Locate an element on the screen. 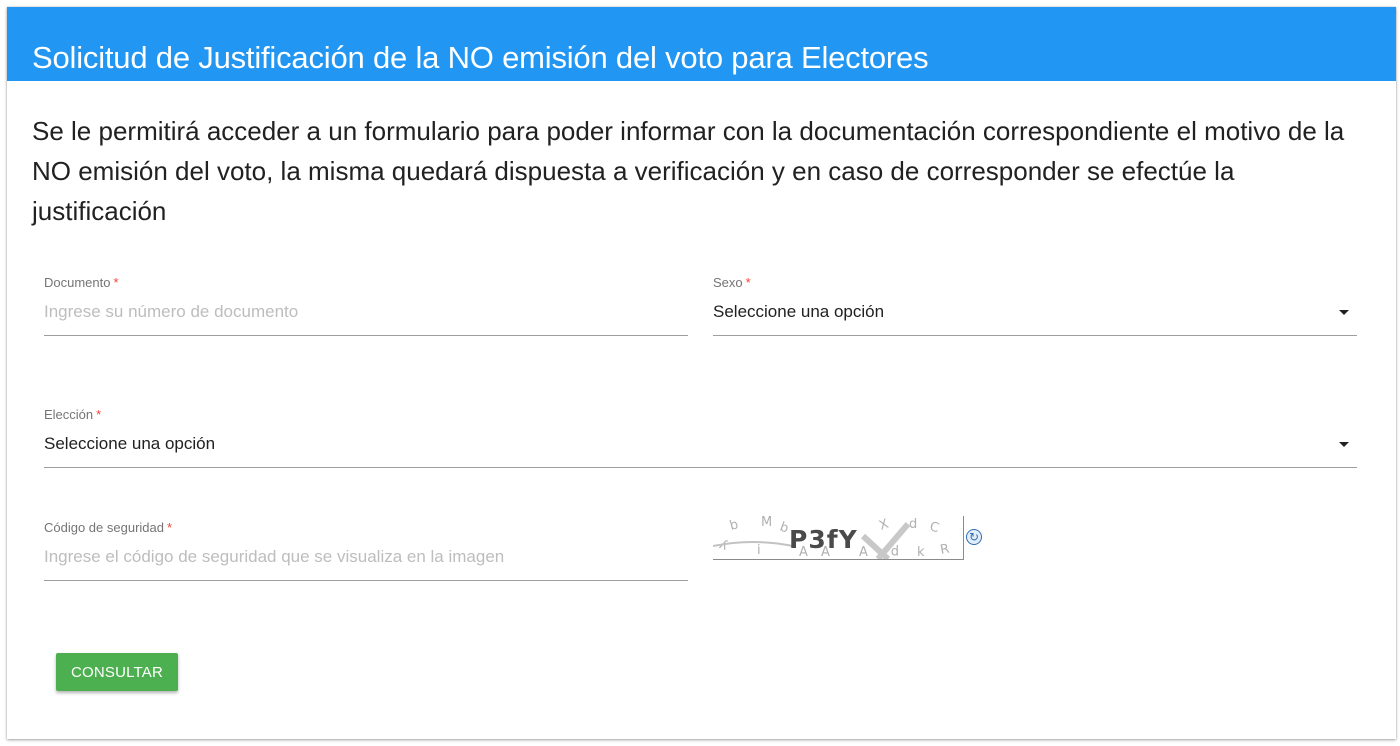 This screenshot has height=746, width=1400. codigo-input is located at coordinates (366, 557).